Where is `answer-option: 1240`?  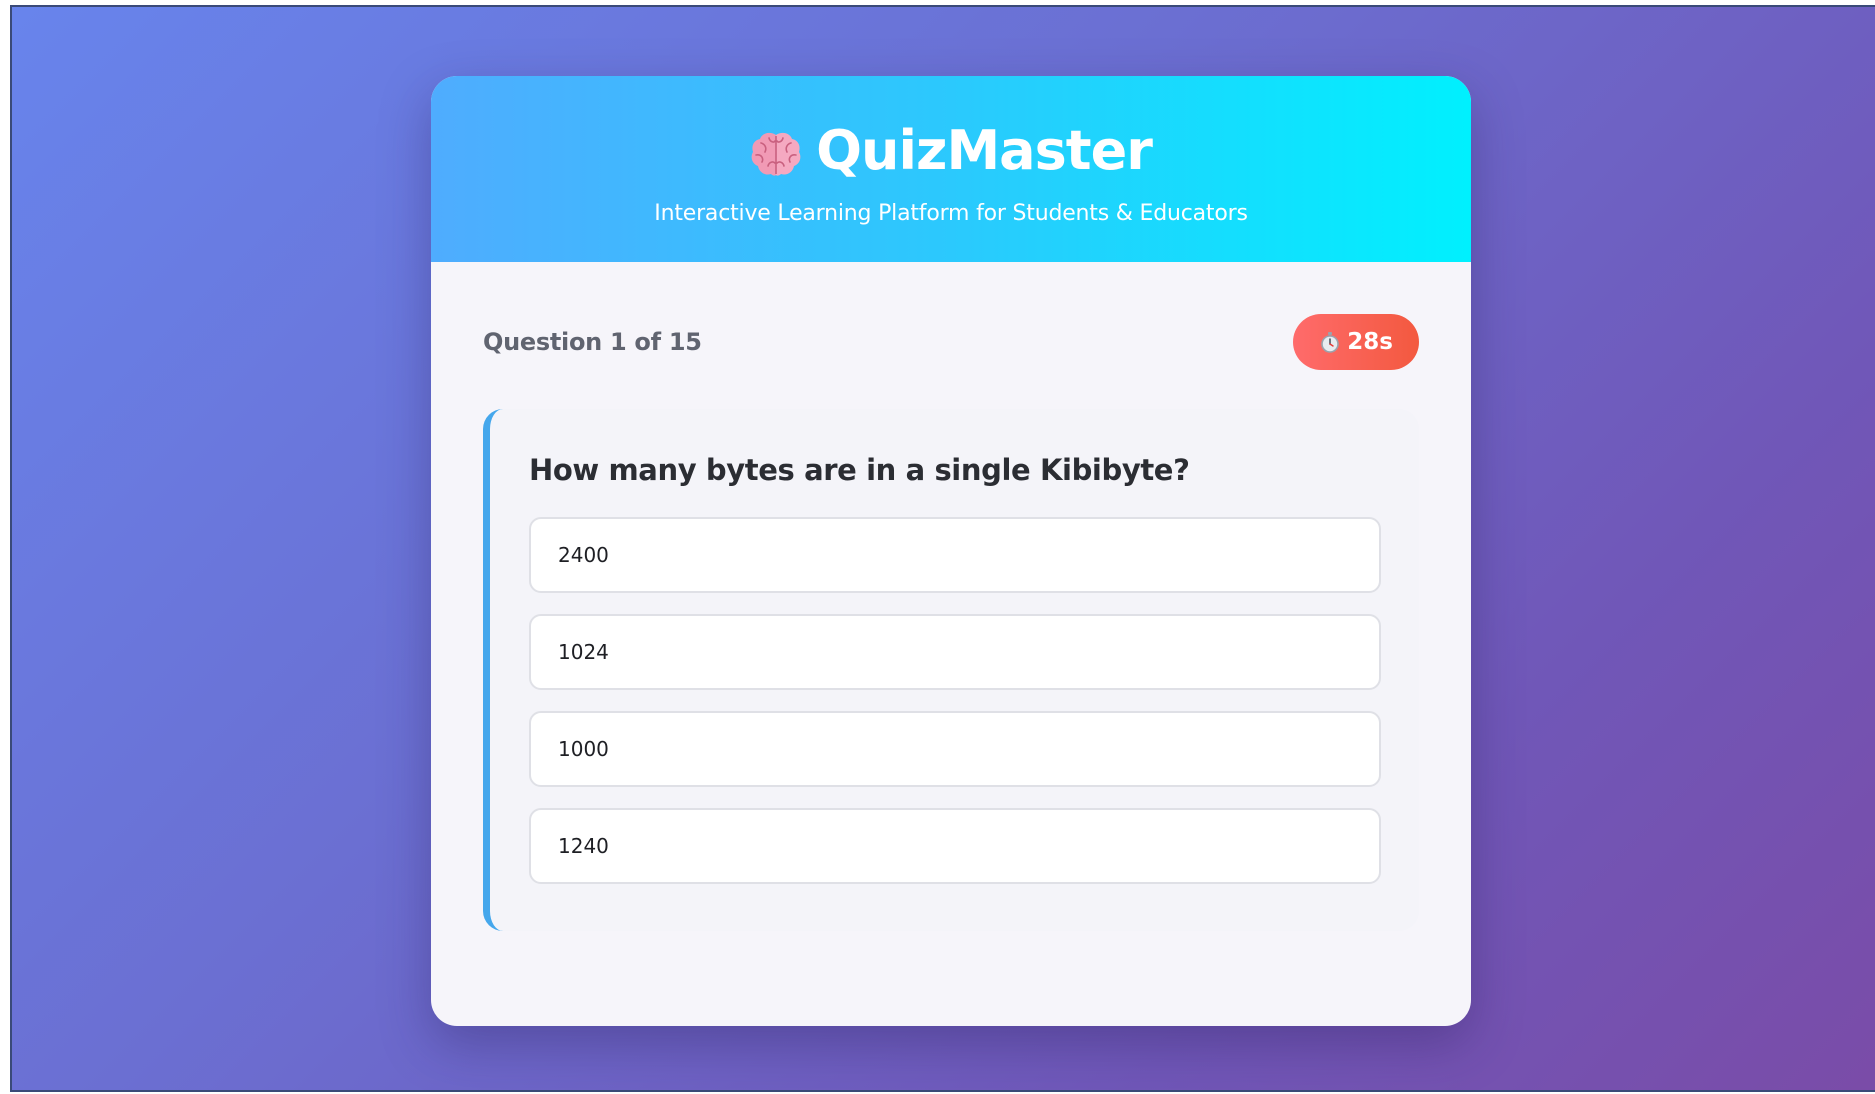 answer-option: 1240 is located at coordinates (955, 846).